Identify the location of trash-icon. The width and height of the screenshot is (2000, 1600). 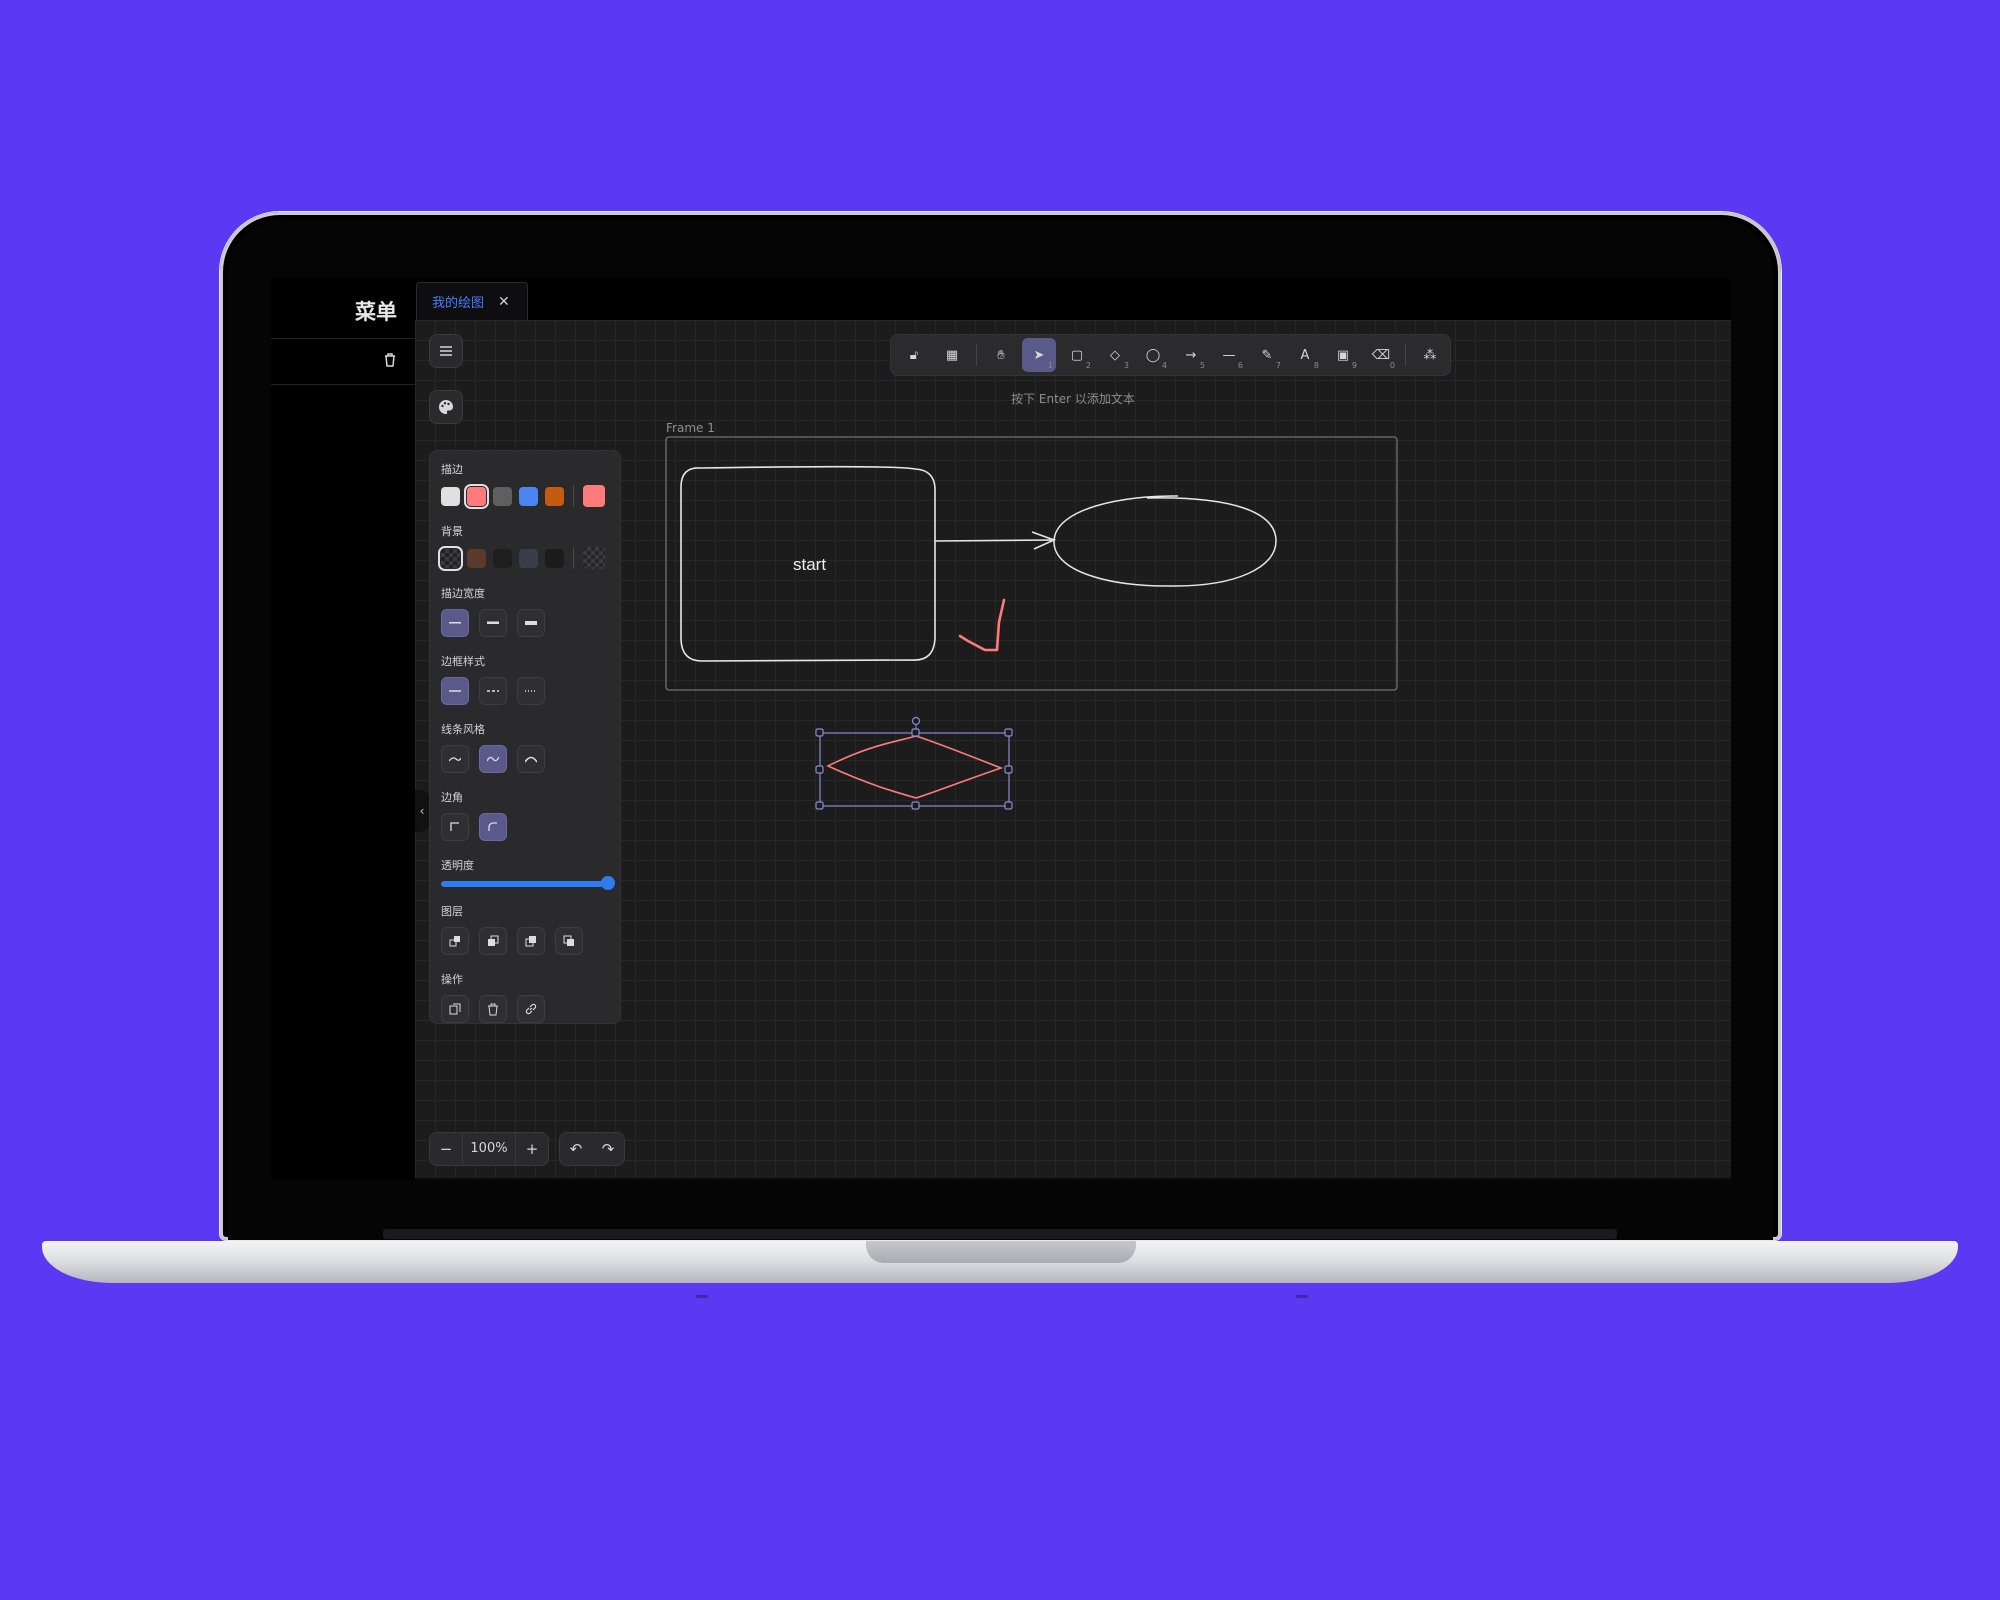
(390, 360).